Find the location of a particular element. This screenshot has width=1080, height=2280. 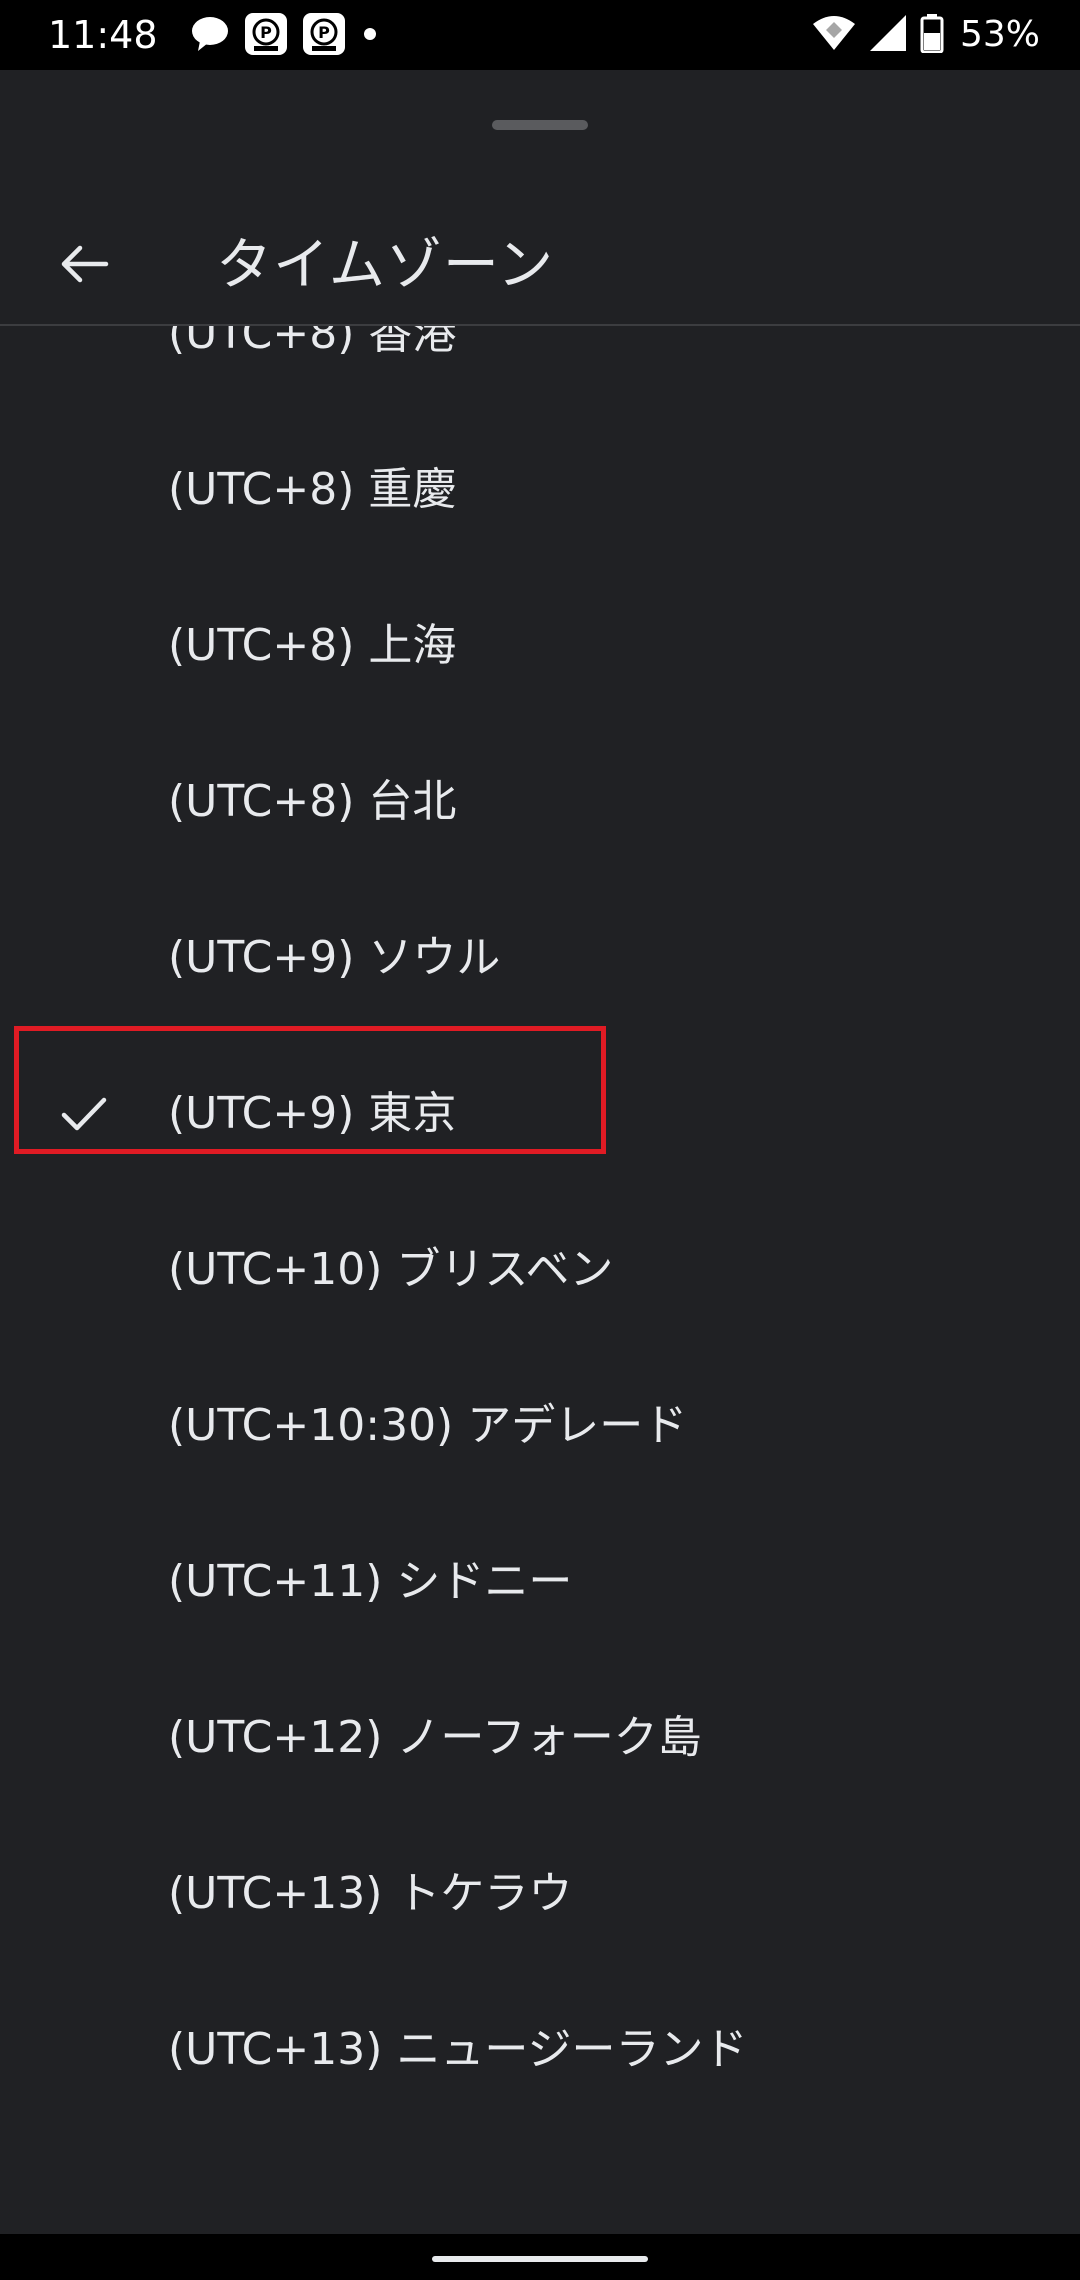

status-time: 11:48 is located at coordinates (103, 35).